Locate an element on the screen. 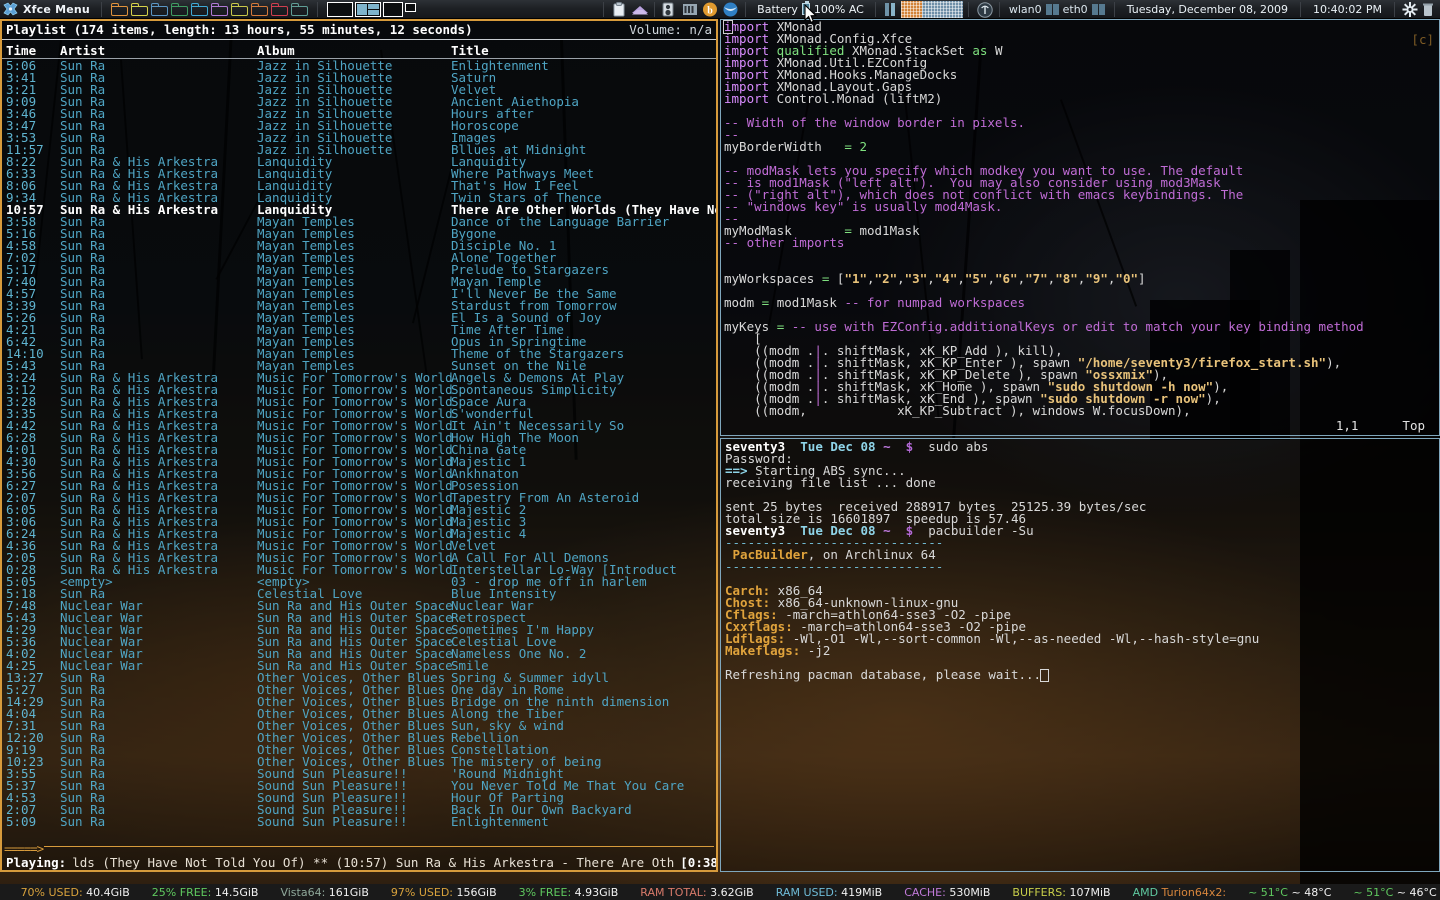 The image size is (1440, 900). panel-date: Tuesday, December 08, 2009 is located at coordinates (1207, 9).